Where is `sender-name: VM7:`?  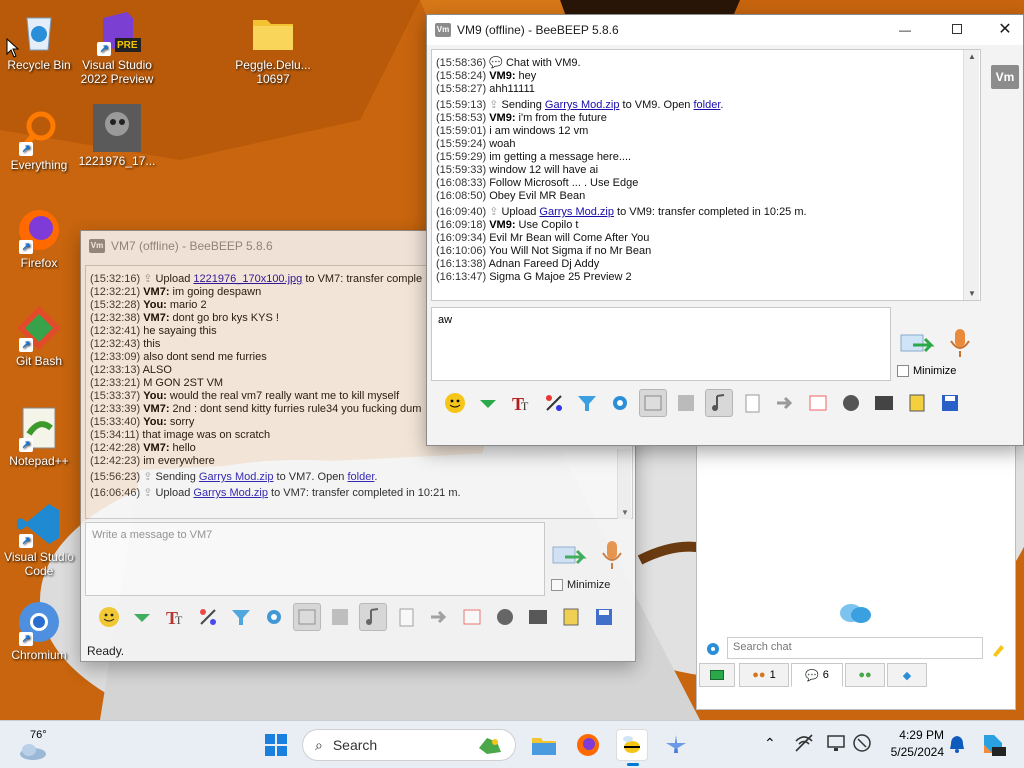
sender-name: VM7: is located at coordinates (156, 409).